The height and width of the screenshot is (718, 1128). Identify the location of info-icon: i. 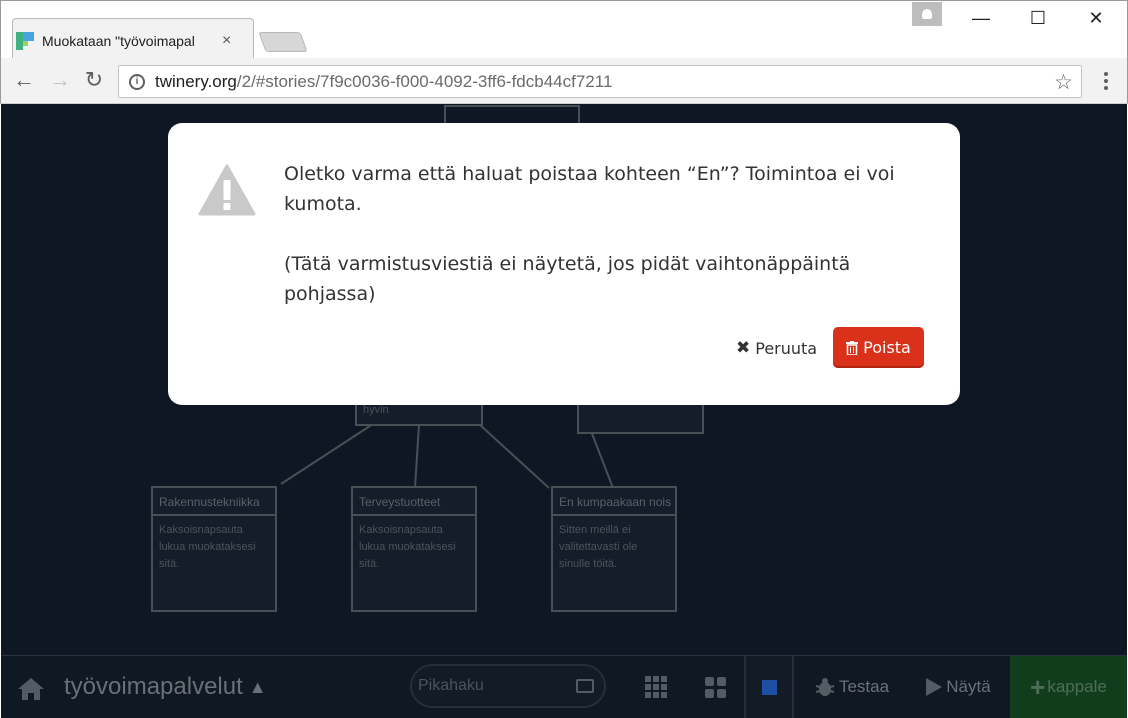
(137, 81).